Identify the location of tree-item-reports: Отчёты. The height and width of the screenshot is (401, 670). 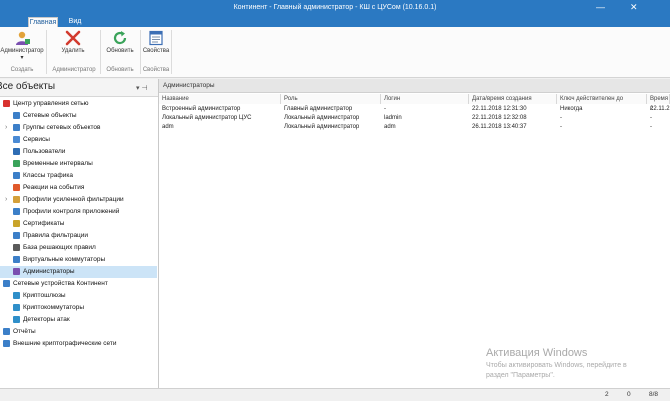
(78, 332).